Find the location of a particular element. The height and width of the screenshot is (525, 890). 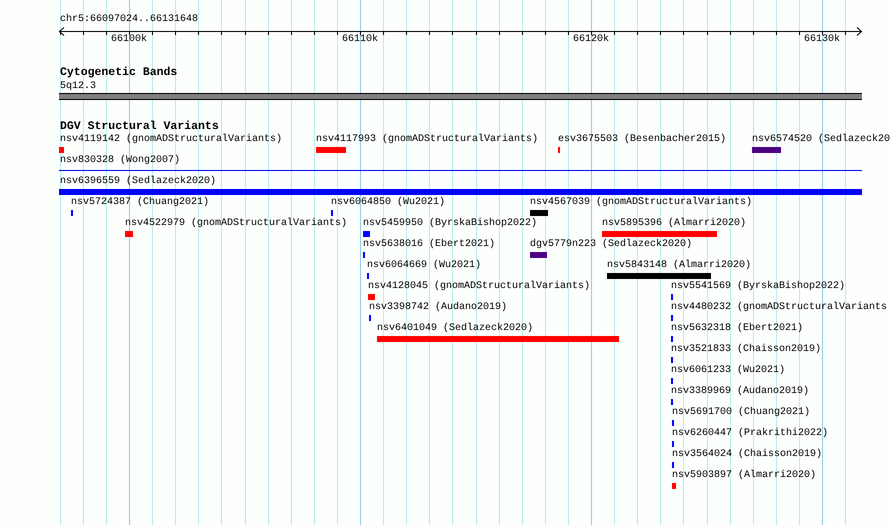

feature-label: nsv5541569 (ByrskaBishop2022) is located at coordinates (758, 287).